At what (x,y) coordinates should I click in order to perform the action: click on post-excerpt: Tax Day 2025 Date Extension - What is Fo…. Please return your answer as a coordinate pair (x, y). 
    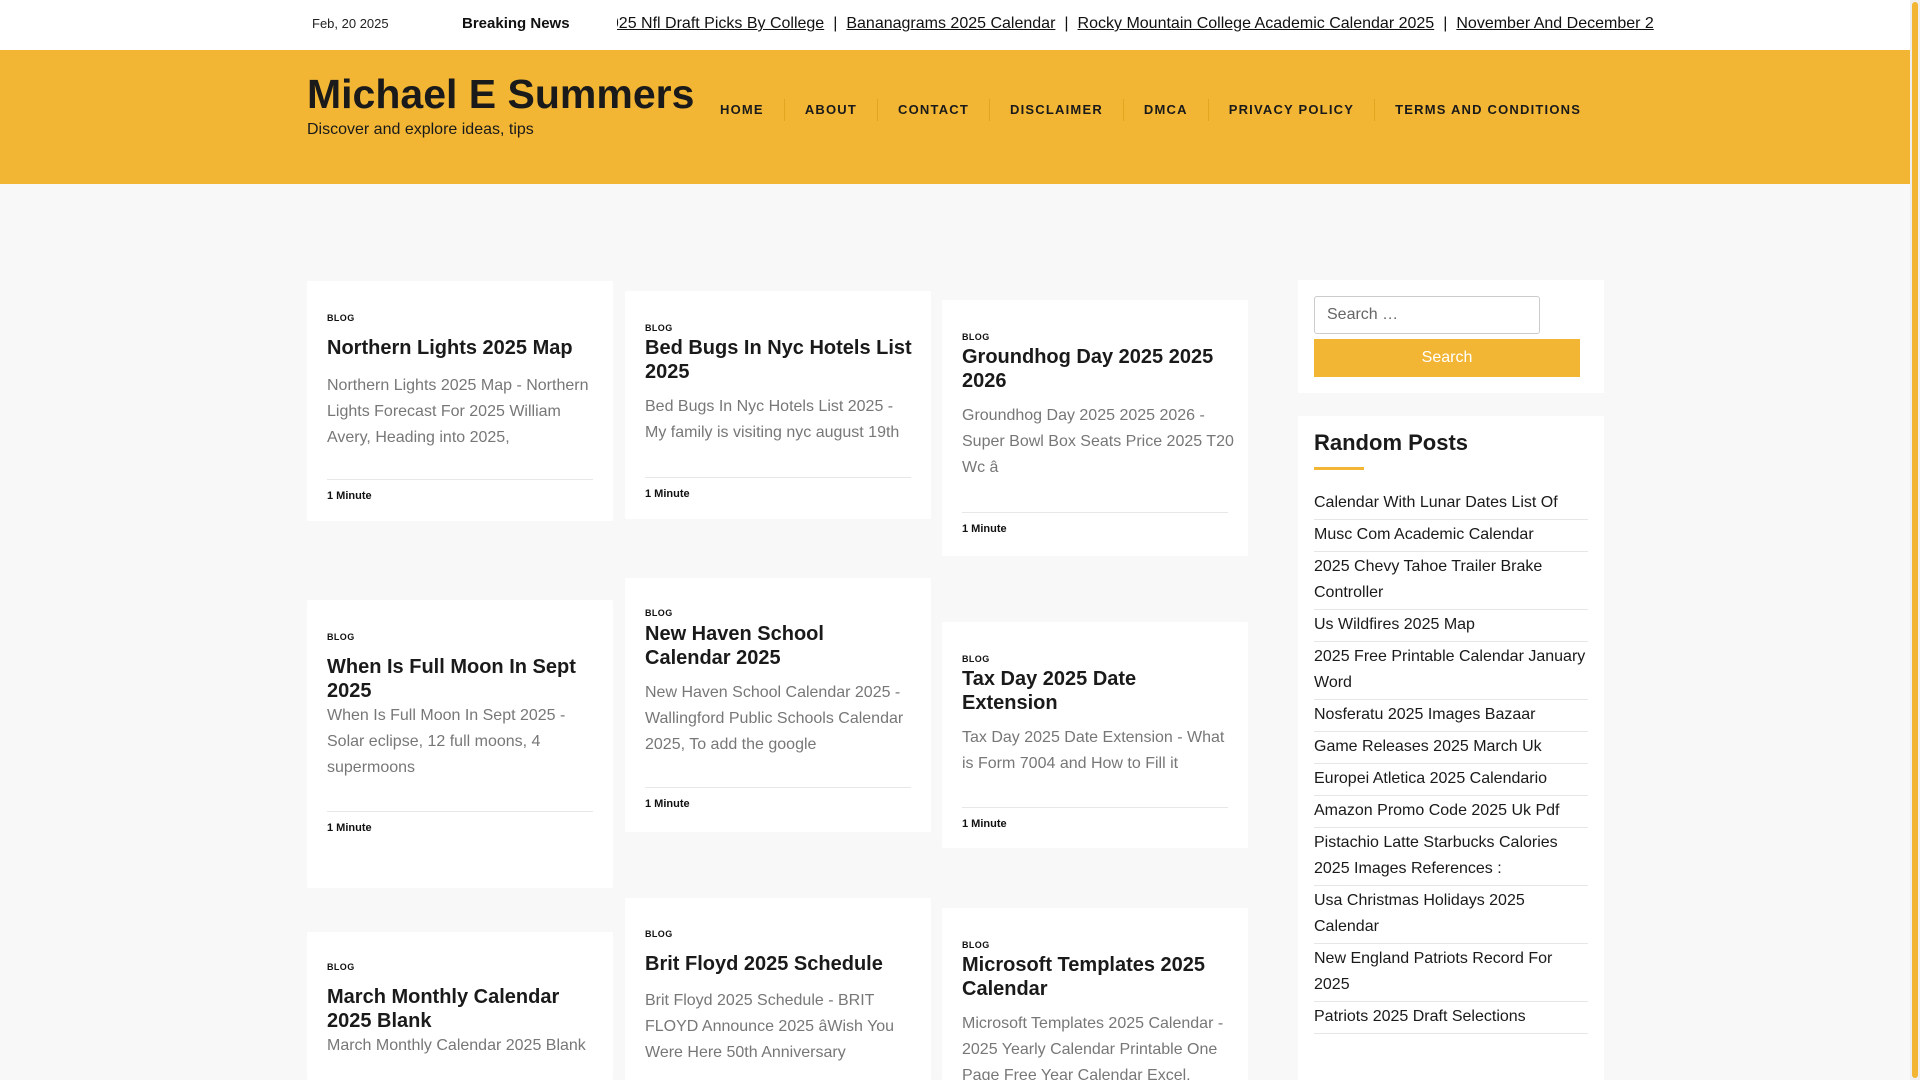
    Looking at the image, I should click on (1093, 750).